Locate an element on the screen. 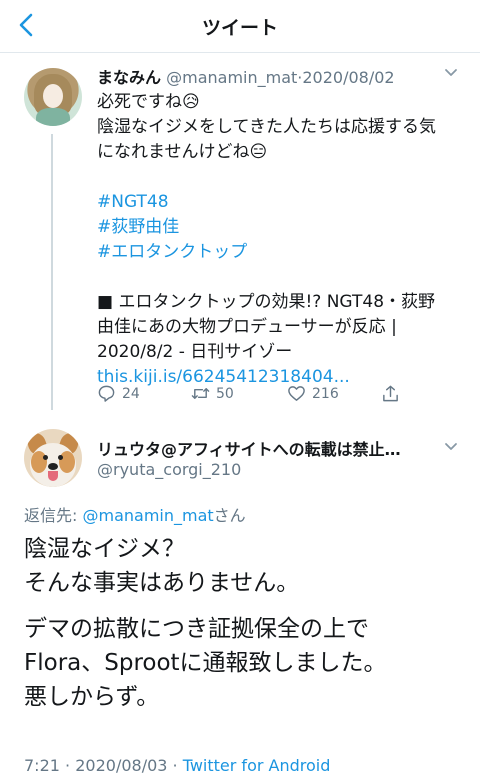 Image resolution: width=480 pixels, height=780 pixels. like-button: 216 is located at coordinates (313, 393).